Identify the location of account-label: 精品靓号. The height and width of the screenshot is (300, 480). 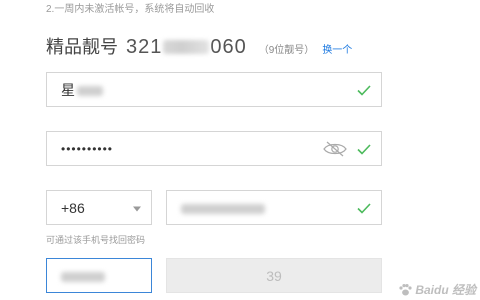
(82, 47).